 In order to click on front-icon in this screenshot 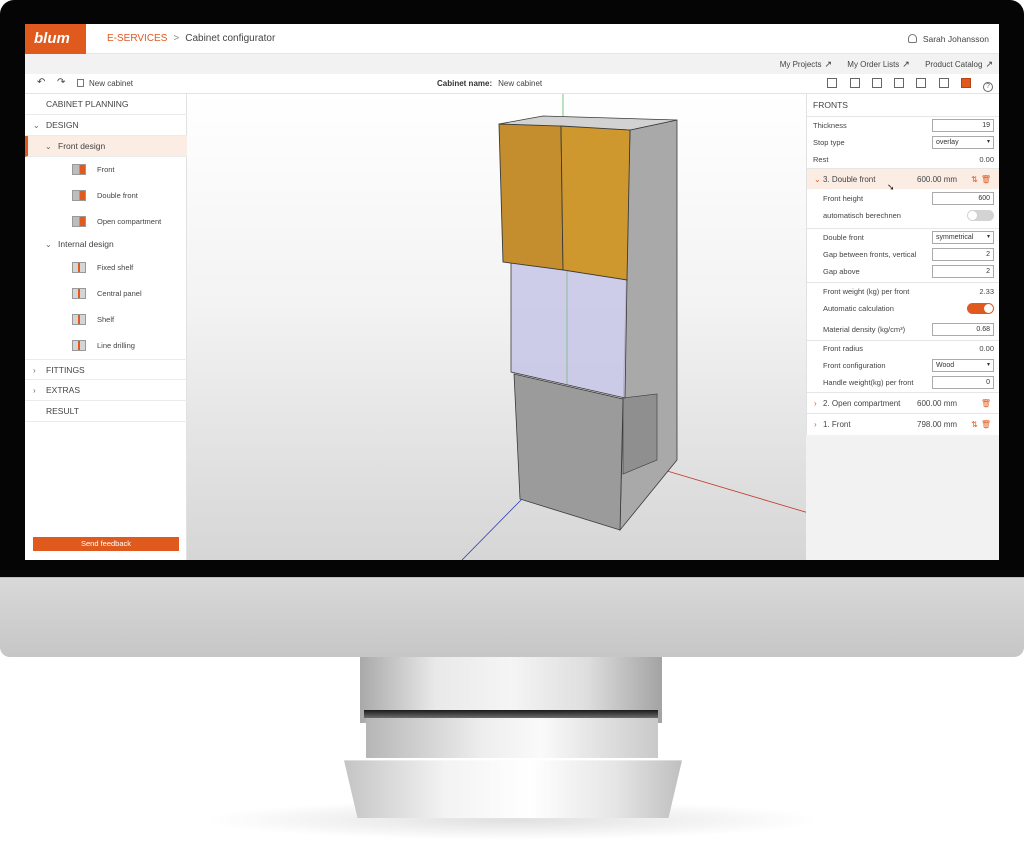, I will do `click(79, 169)`.